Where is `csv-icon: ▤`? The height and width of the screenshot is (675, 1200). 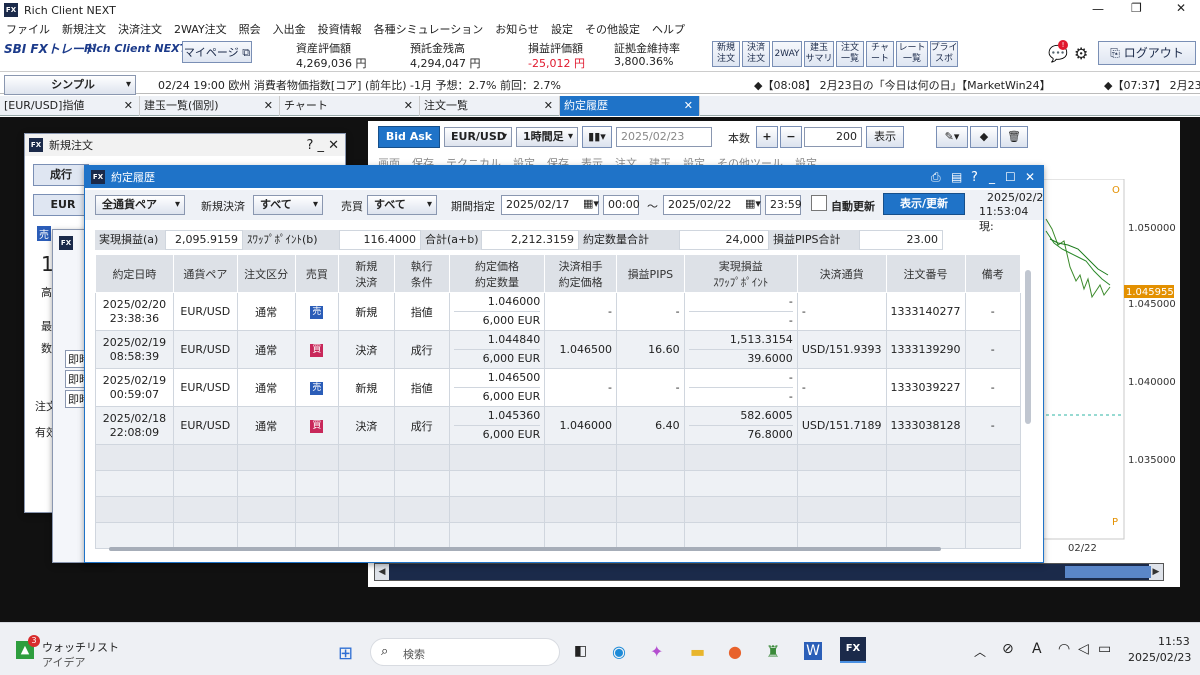
csv-icon: ▤ is located at coordinates (956, 177).